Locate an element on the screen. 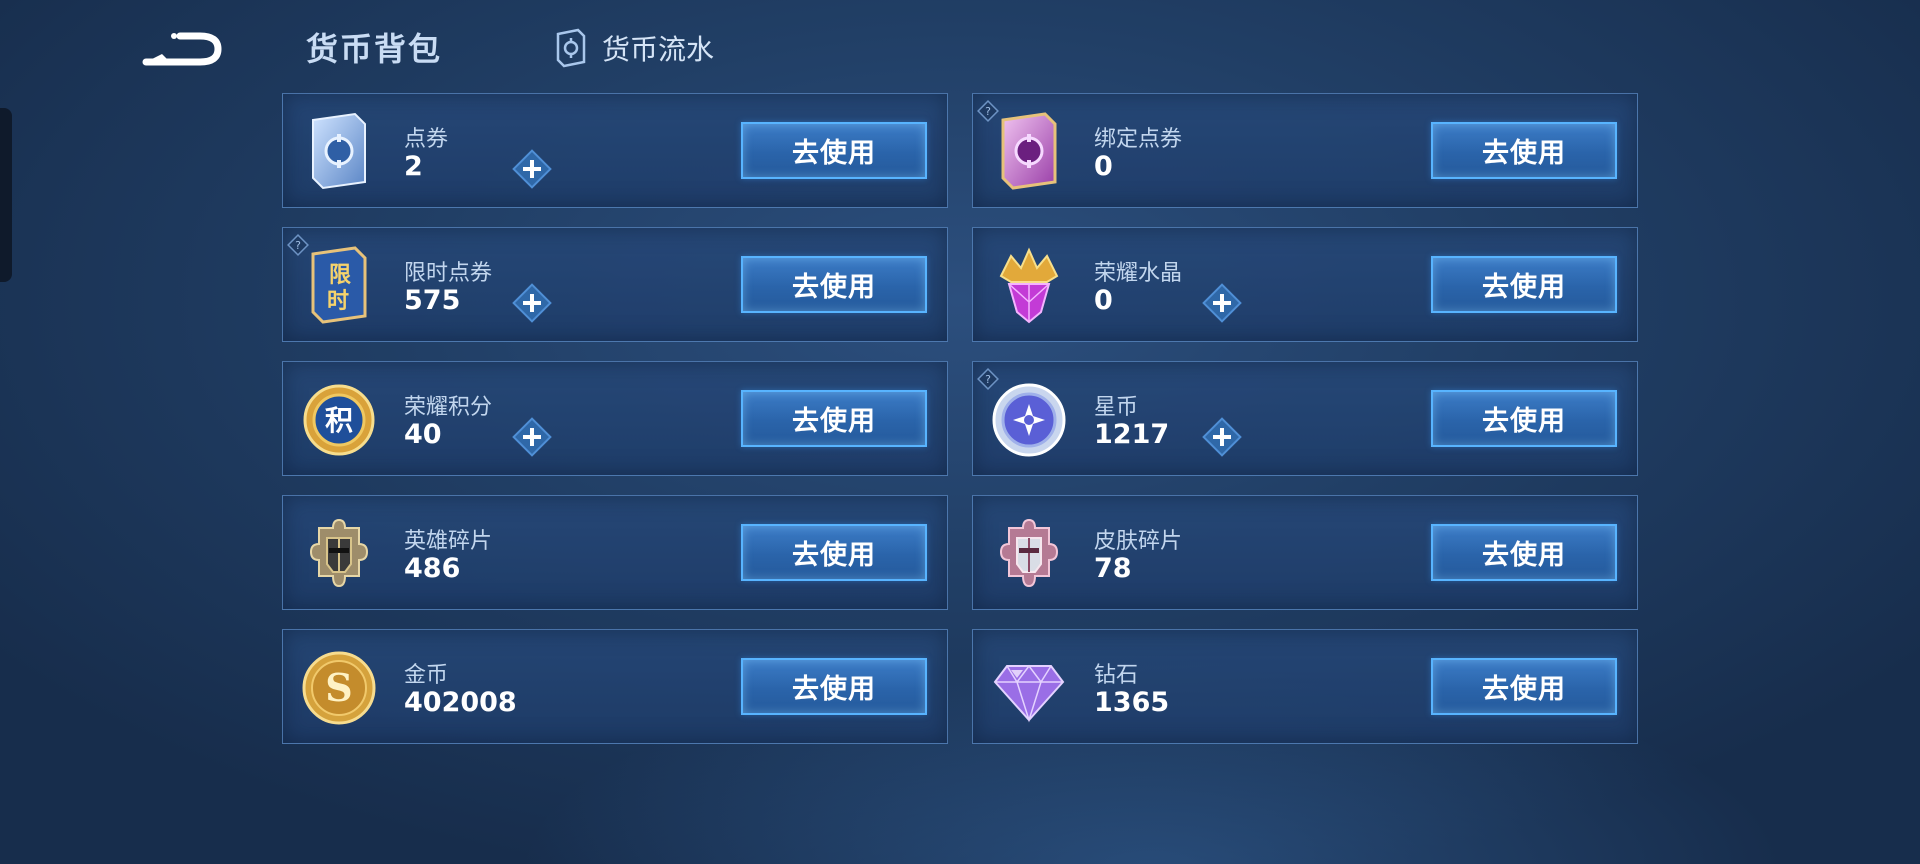  currency-flow-tab: 货币流水 is located at coordinates (634, 48).